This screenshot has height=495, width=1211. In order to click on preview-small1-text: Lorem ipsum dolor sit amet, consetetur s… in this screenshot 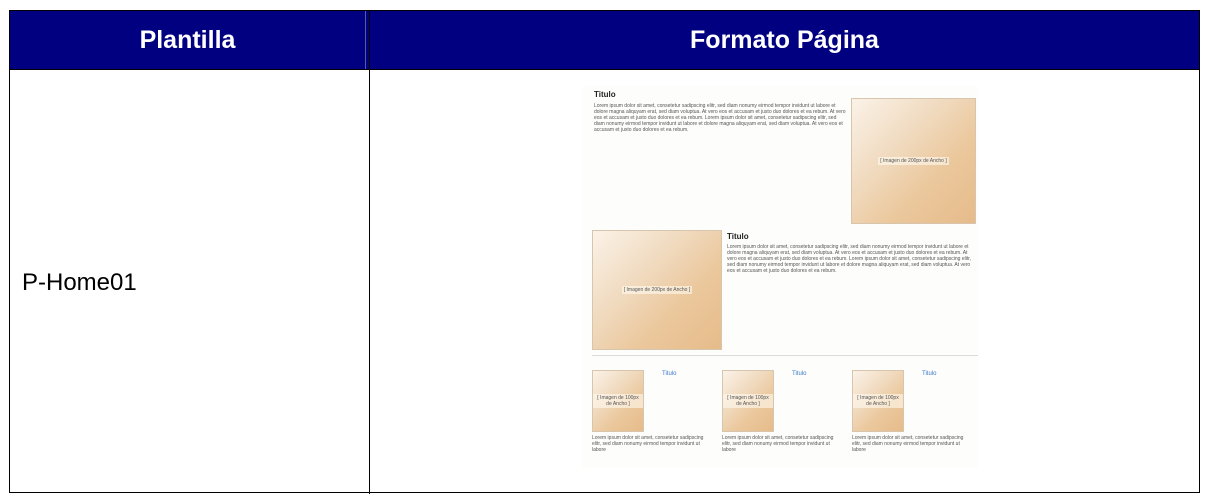, I will do `click(648, 444)`.